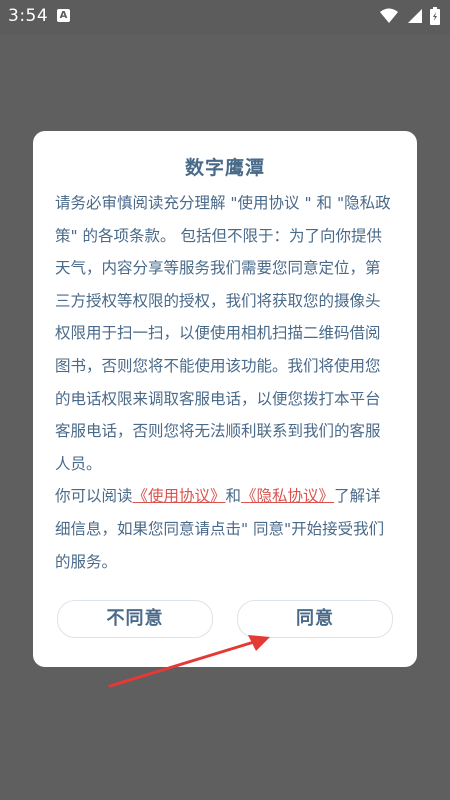 Image resolution: width=450 pixels, height=800 pixels. Describe the element at coordinates (63, 15) in the screenshot. I see `notification-a-icon: A` at that location.